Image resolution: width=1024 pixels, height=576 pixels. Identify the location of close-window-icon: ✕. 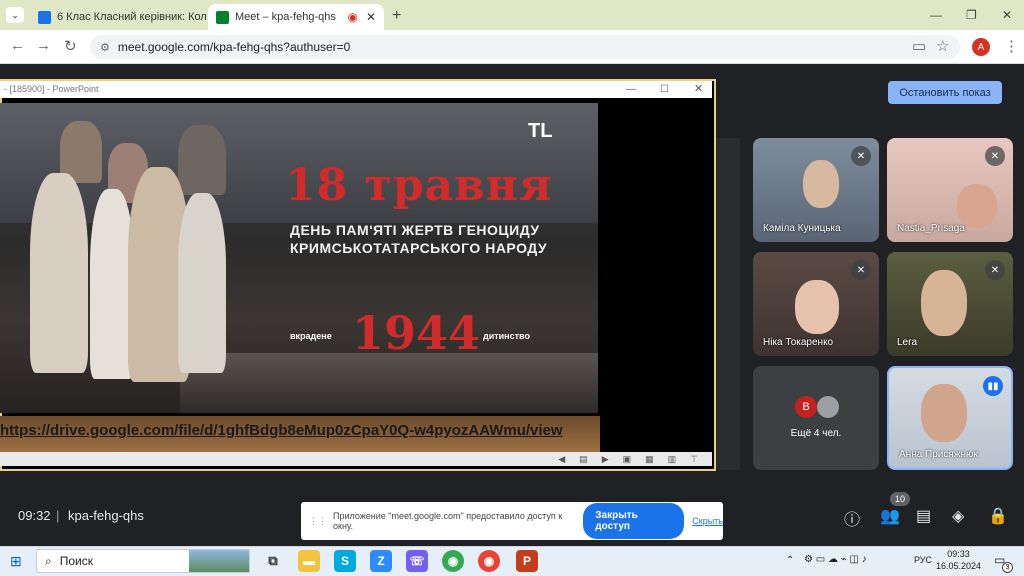
(1007, 15).